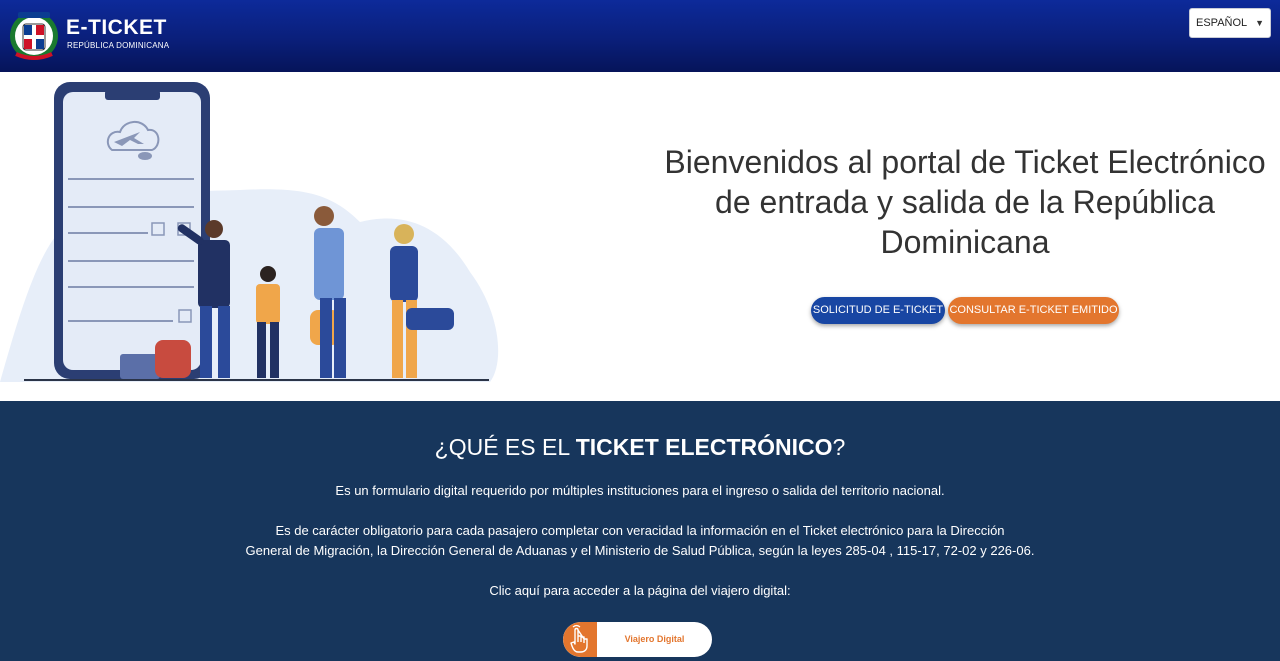 The width and height of the screenshot is (1280, 661). I want to click on solicitud-eticket-button: SOLICITUD DE E-TICKET, so click(878, 310).